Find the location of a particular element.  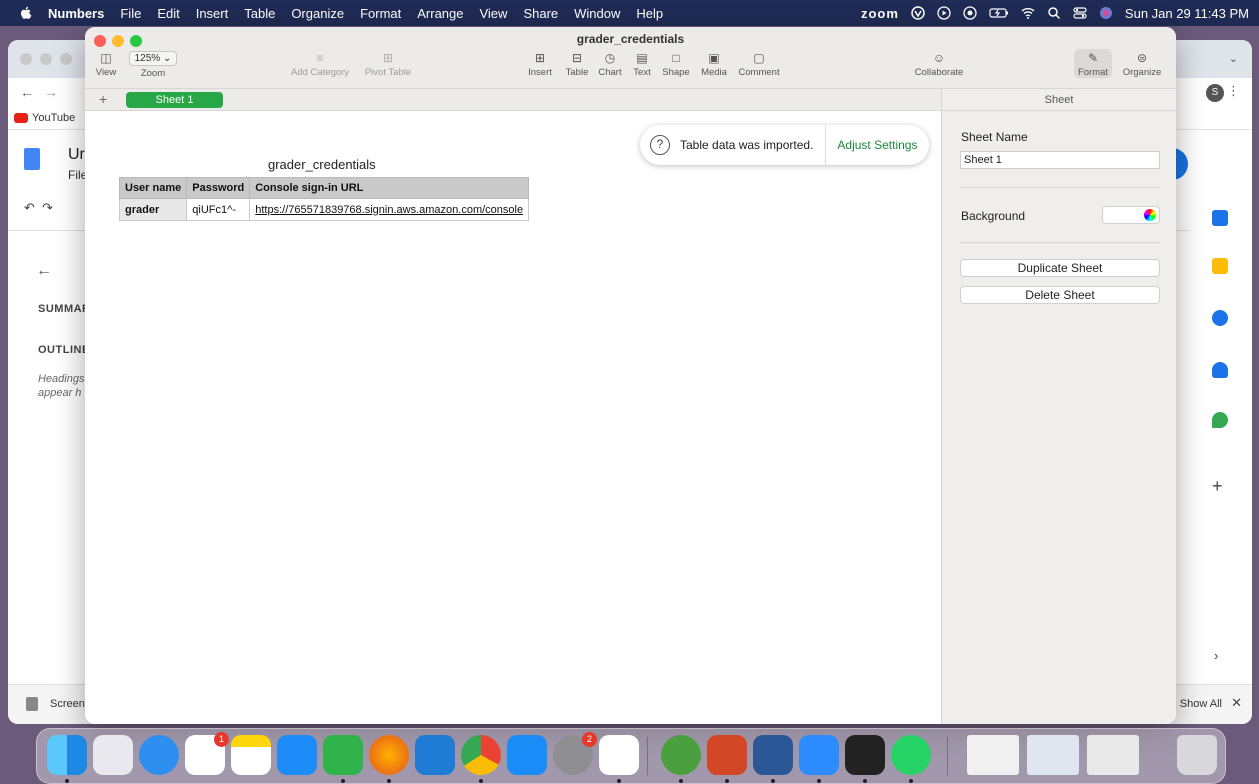

reminders-icon: 1 is located at coordinates (207, 753).